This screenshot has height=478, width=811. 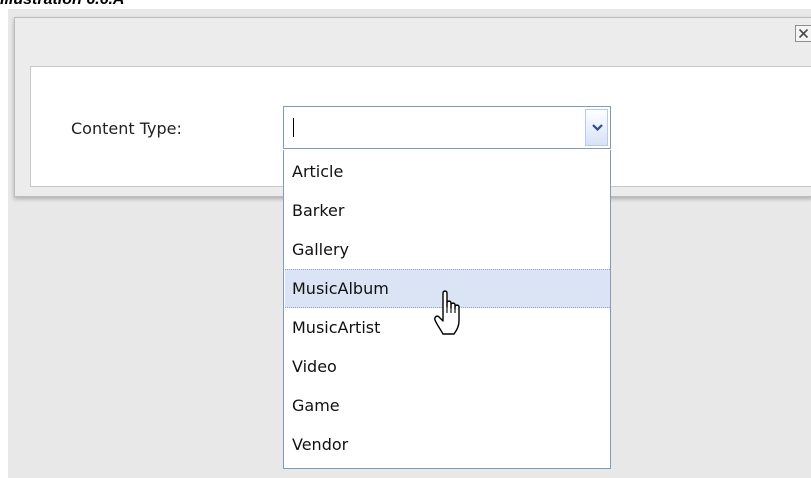 What do you see at coordinates (447, 171) in the screenshot?
I see `option-article: Article` at bounding box center [447, 171].